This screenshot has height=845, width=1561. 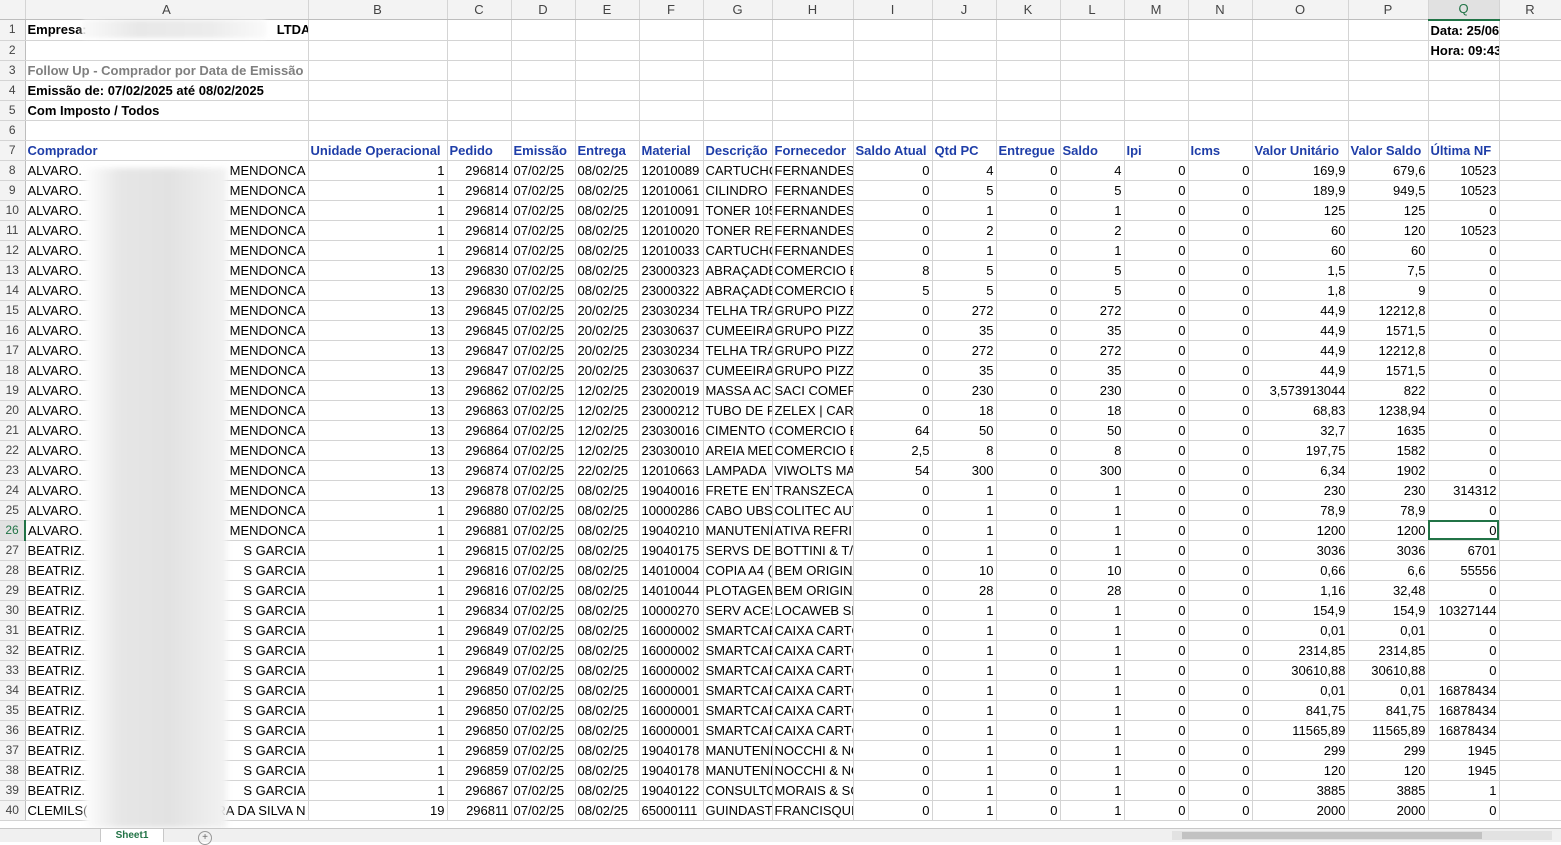 I want to click on table-cell: 125, so click(x=1388, y=210).